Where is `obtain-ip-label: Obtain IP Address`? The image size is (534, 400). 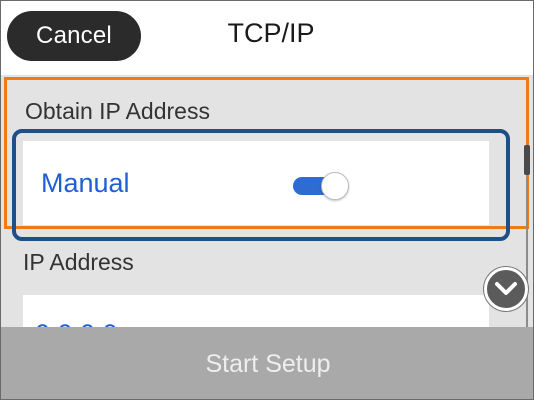 obtain-ip-label: Obtain IP Address is located at coordinates (117, 111).